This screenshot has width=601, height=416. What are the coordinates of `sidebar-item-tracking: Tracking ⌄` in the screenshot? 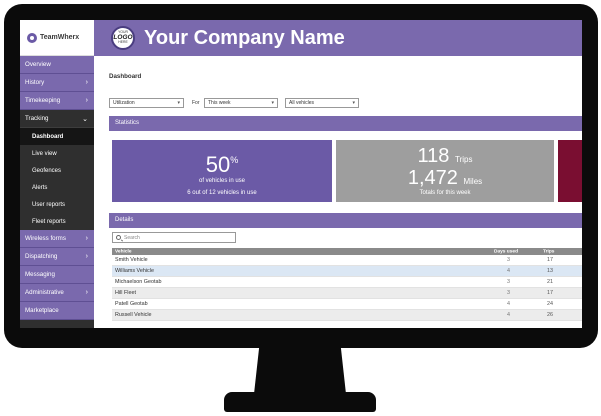 It's located at (57, 119).